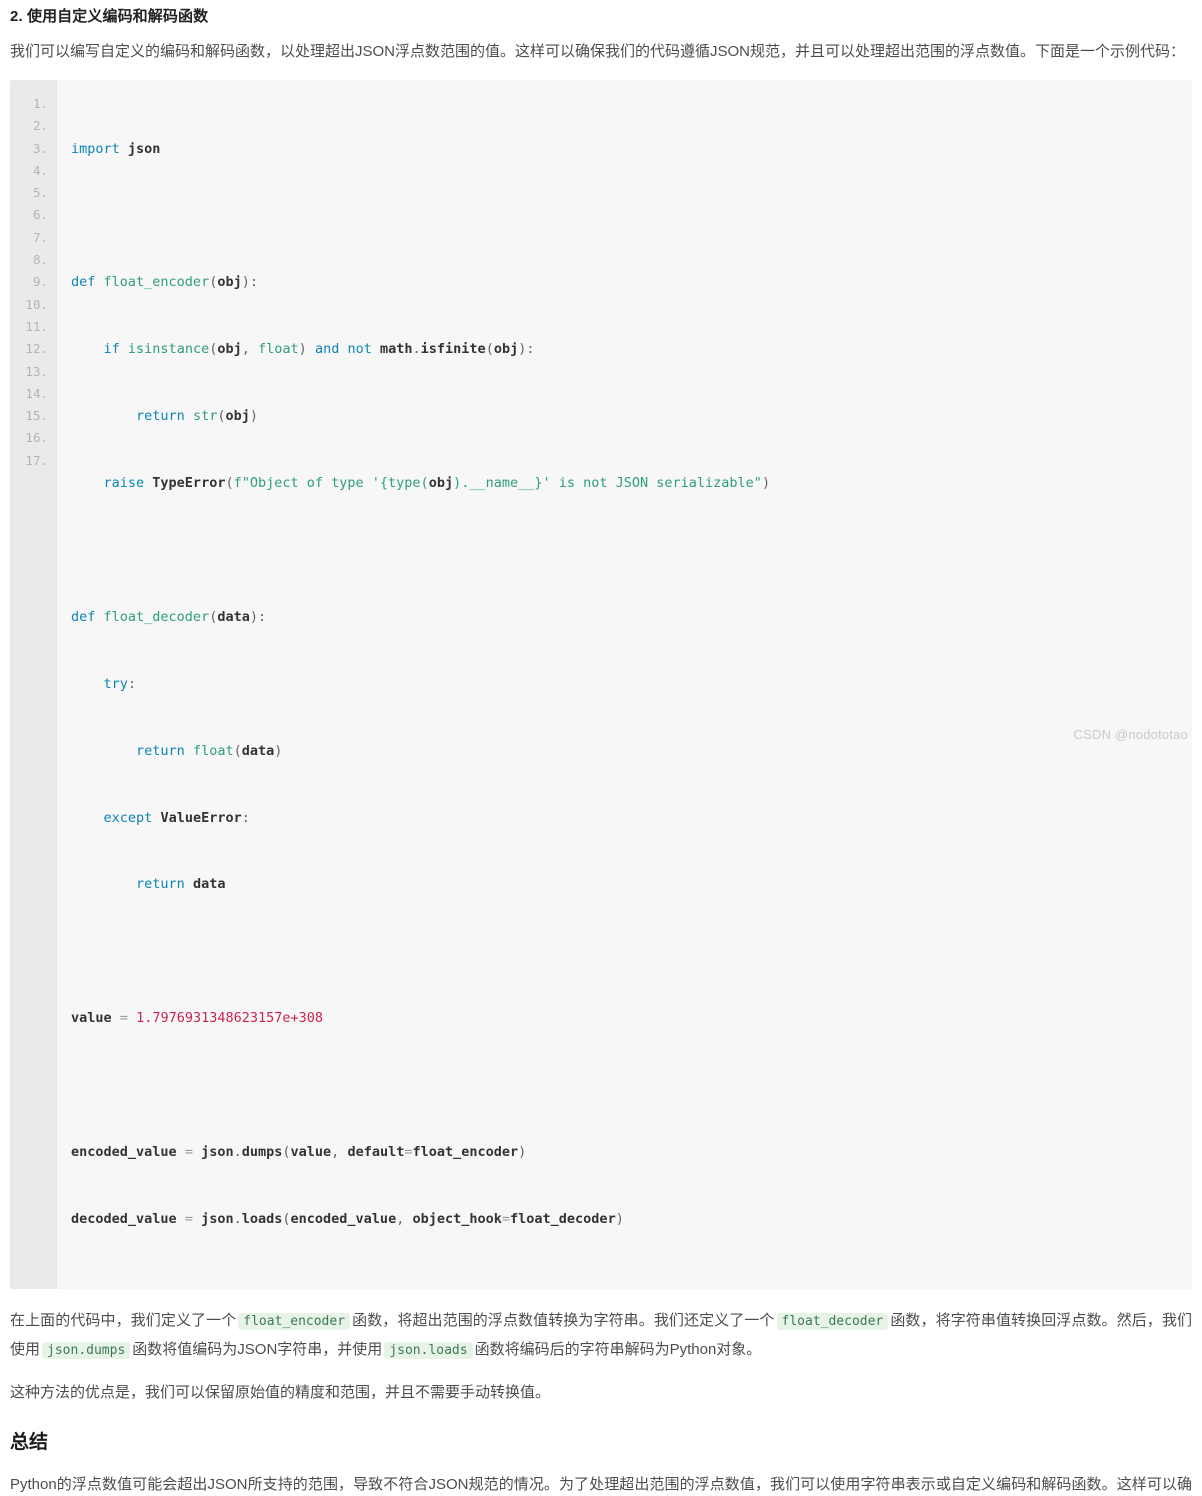  I want to click on section-heading-summary: 总结, so click(29, 1442).